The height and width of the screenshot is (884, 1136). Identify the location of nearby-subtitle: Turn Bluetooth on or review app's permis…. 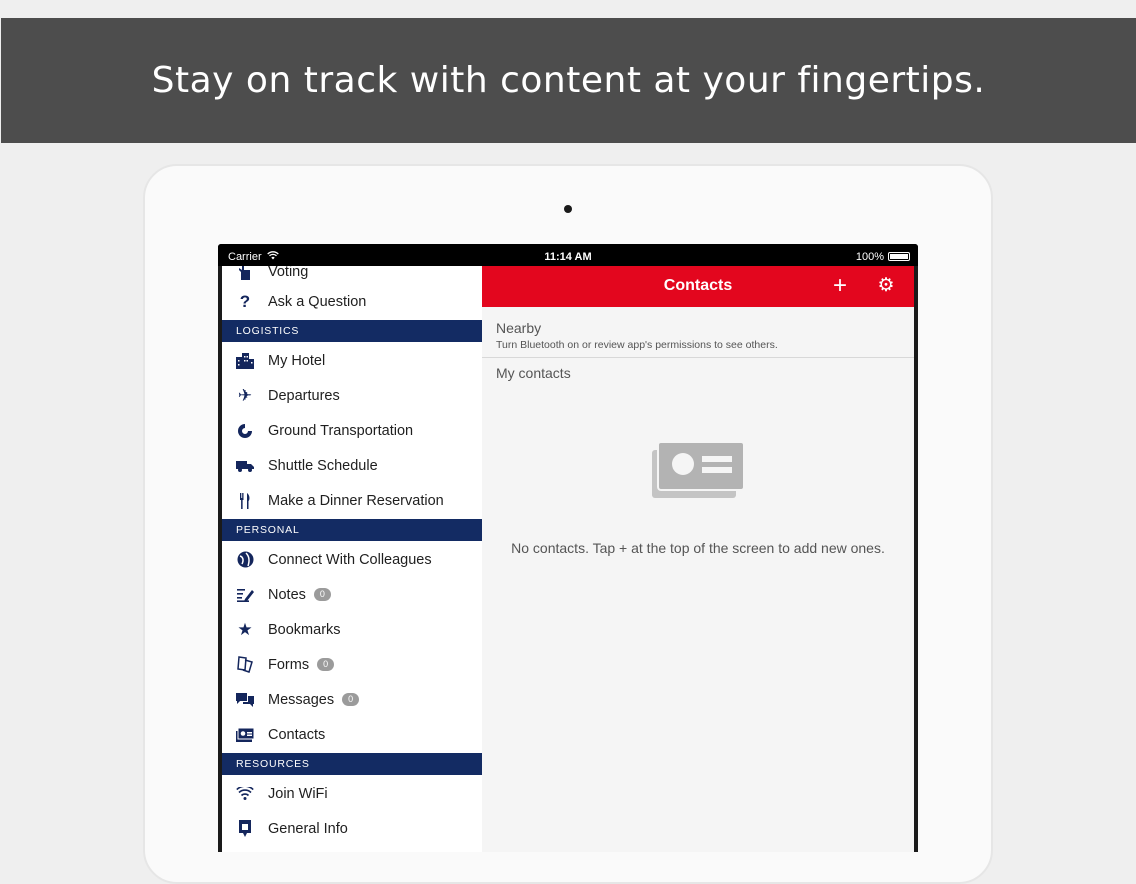
(637, 345).